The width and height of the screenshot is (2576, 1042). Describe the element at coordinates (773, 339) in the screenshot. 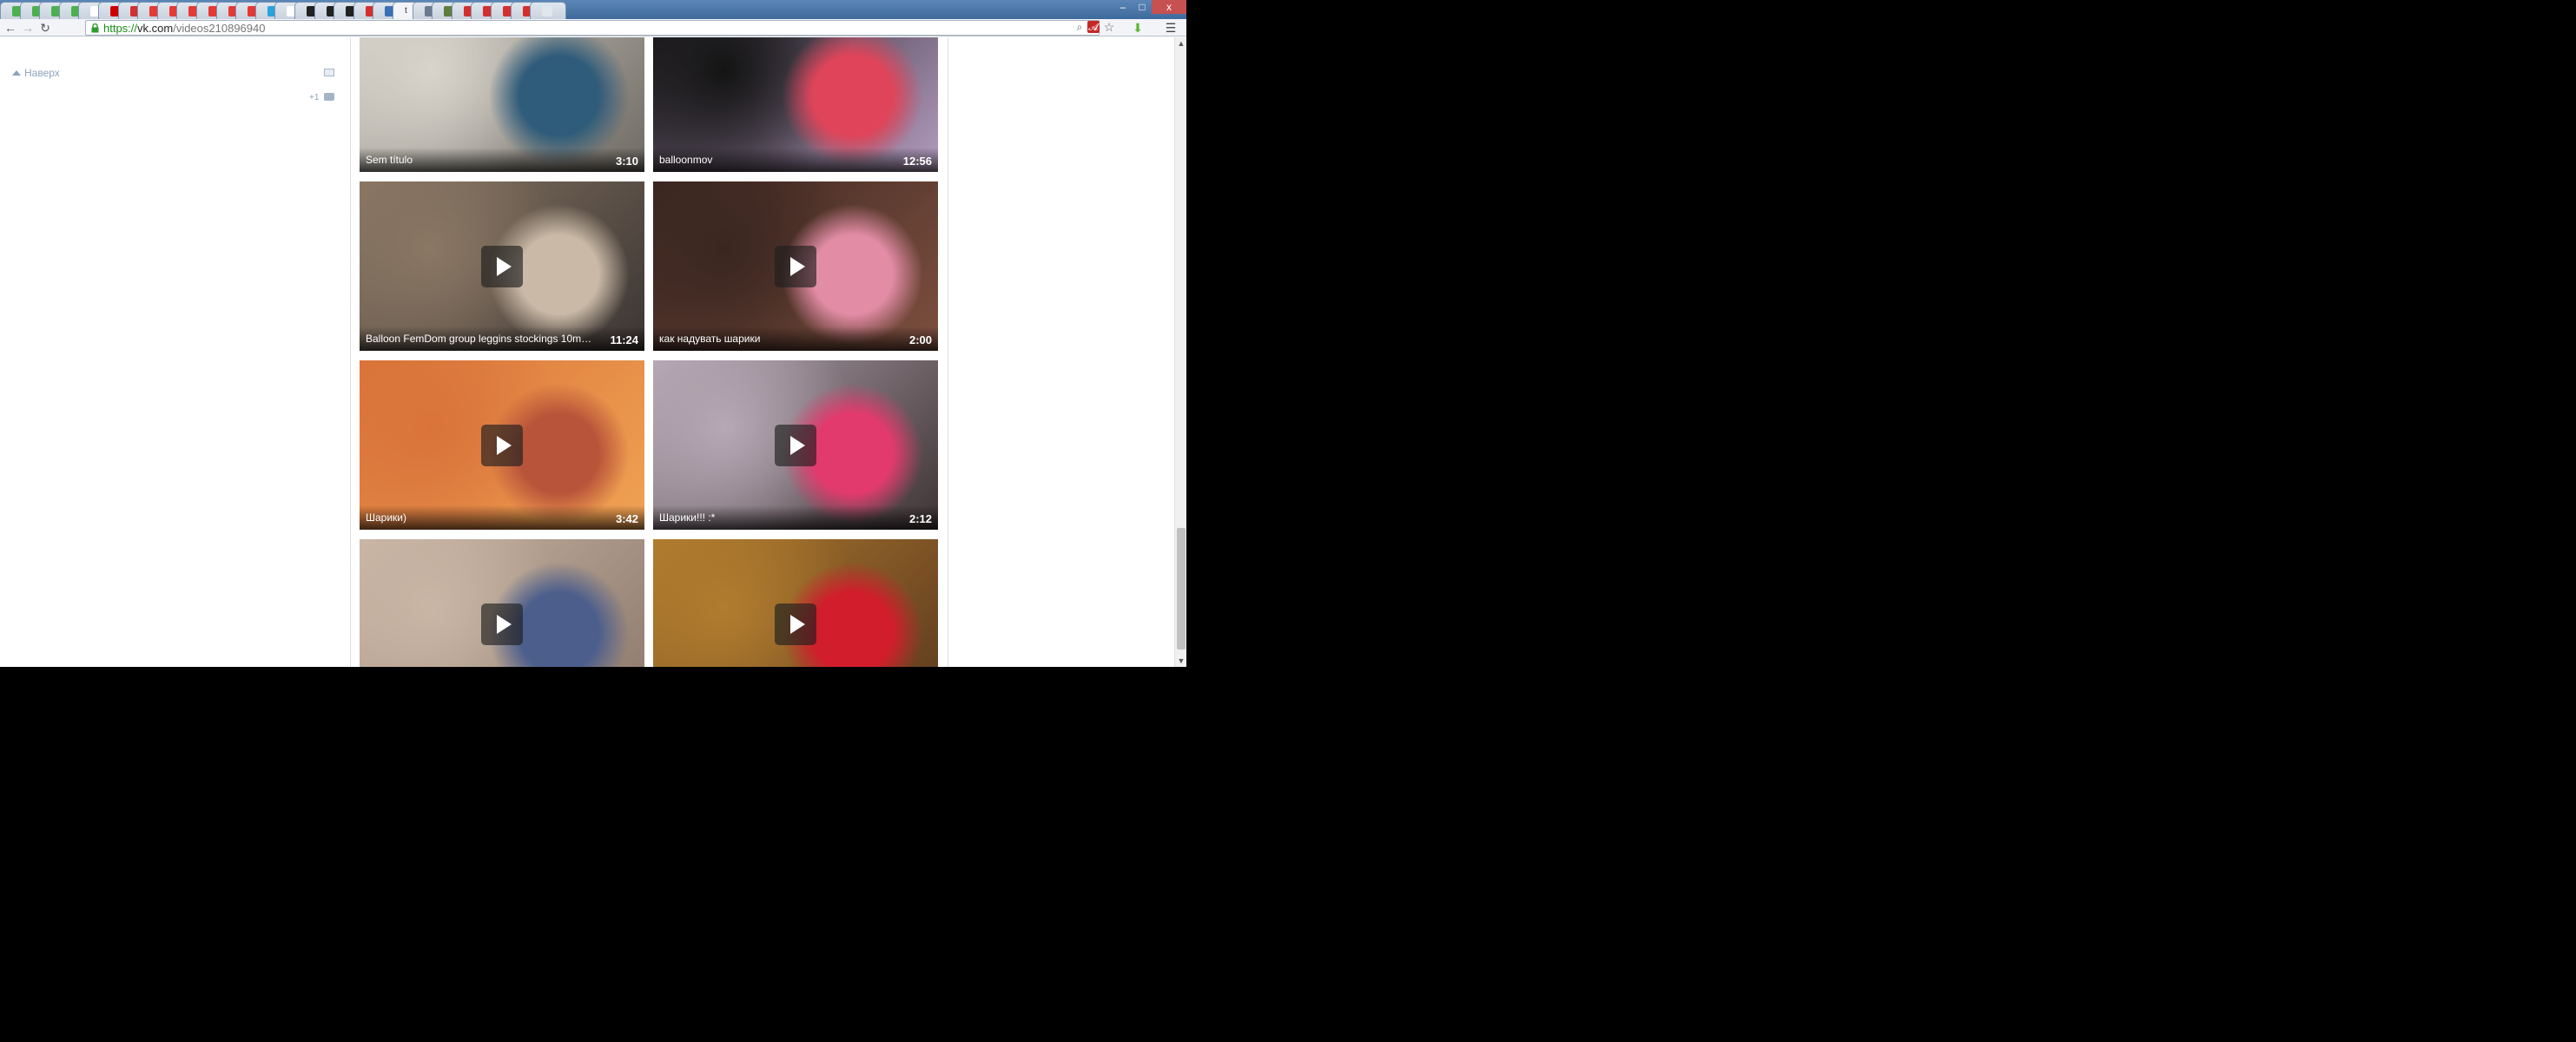

I see `video-title: как надувать шарики` at that location.